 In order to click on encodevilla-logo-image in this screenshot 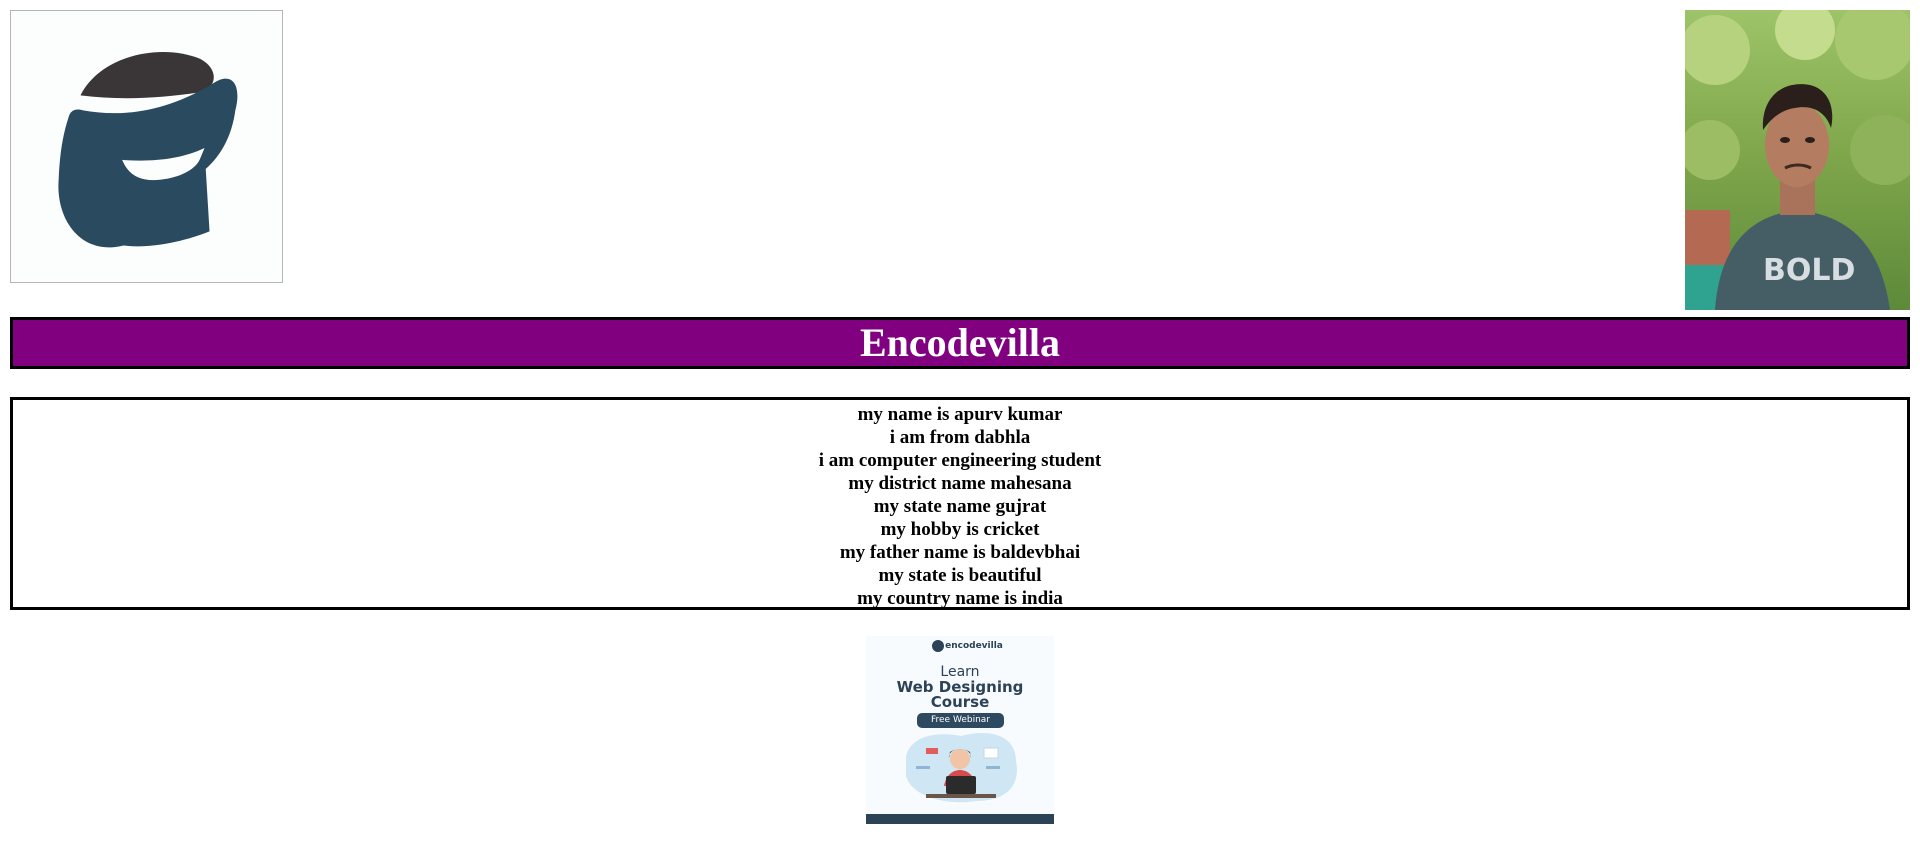, I will do `click(146, 146)`.